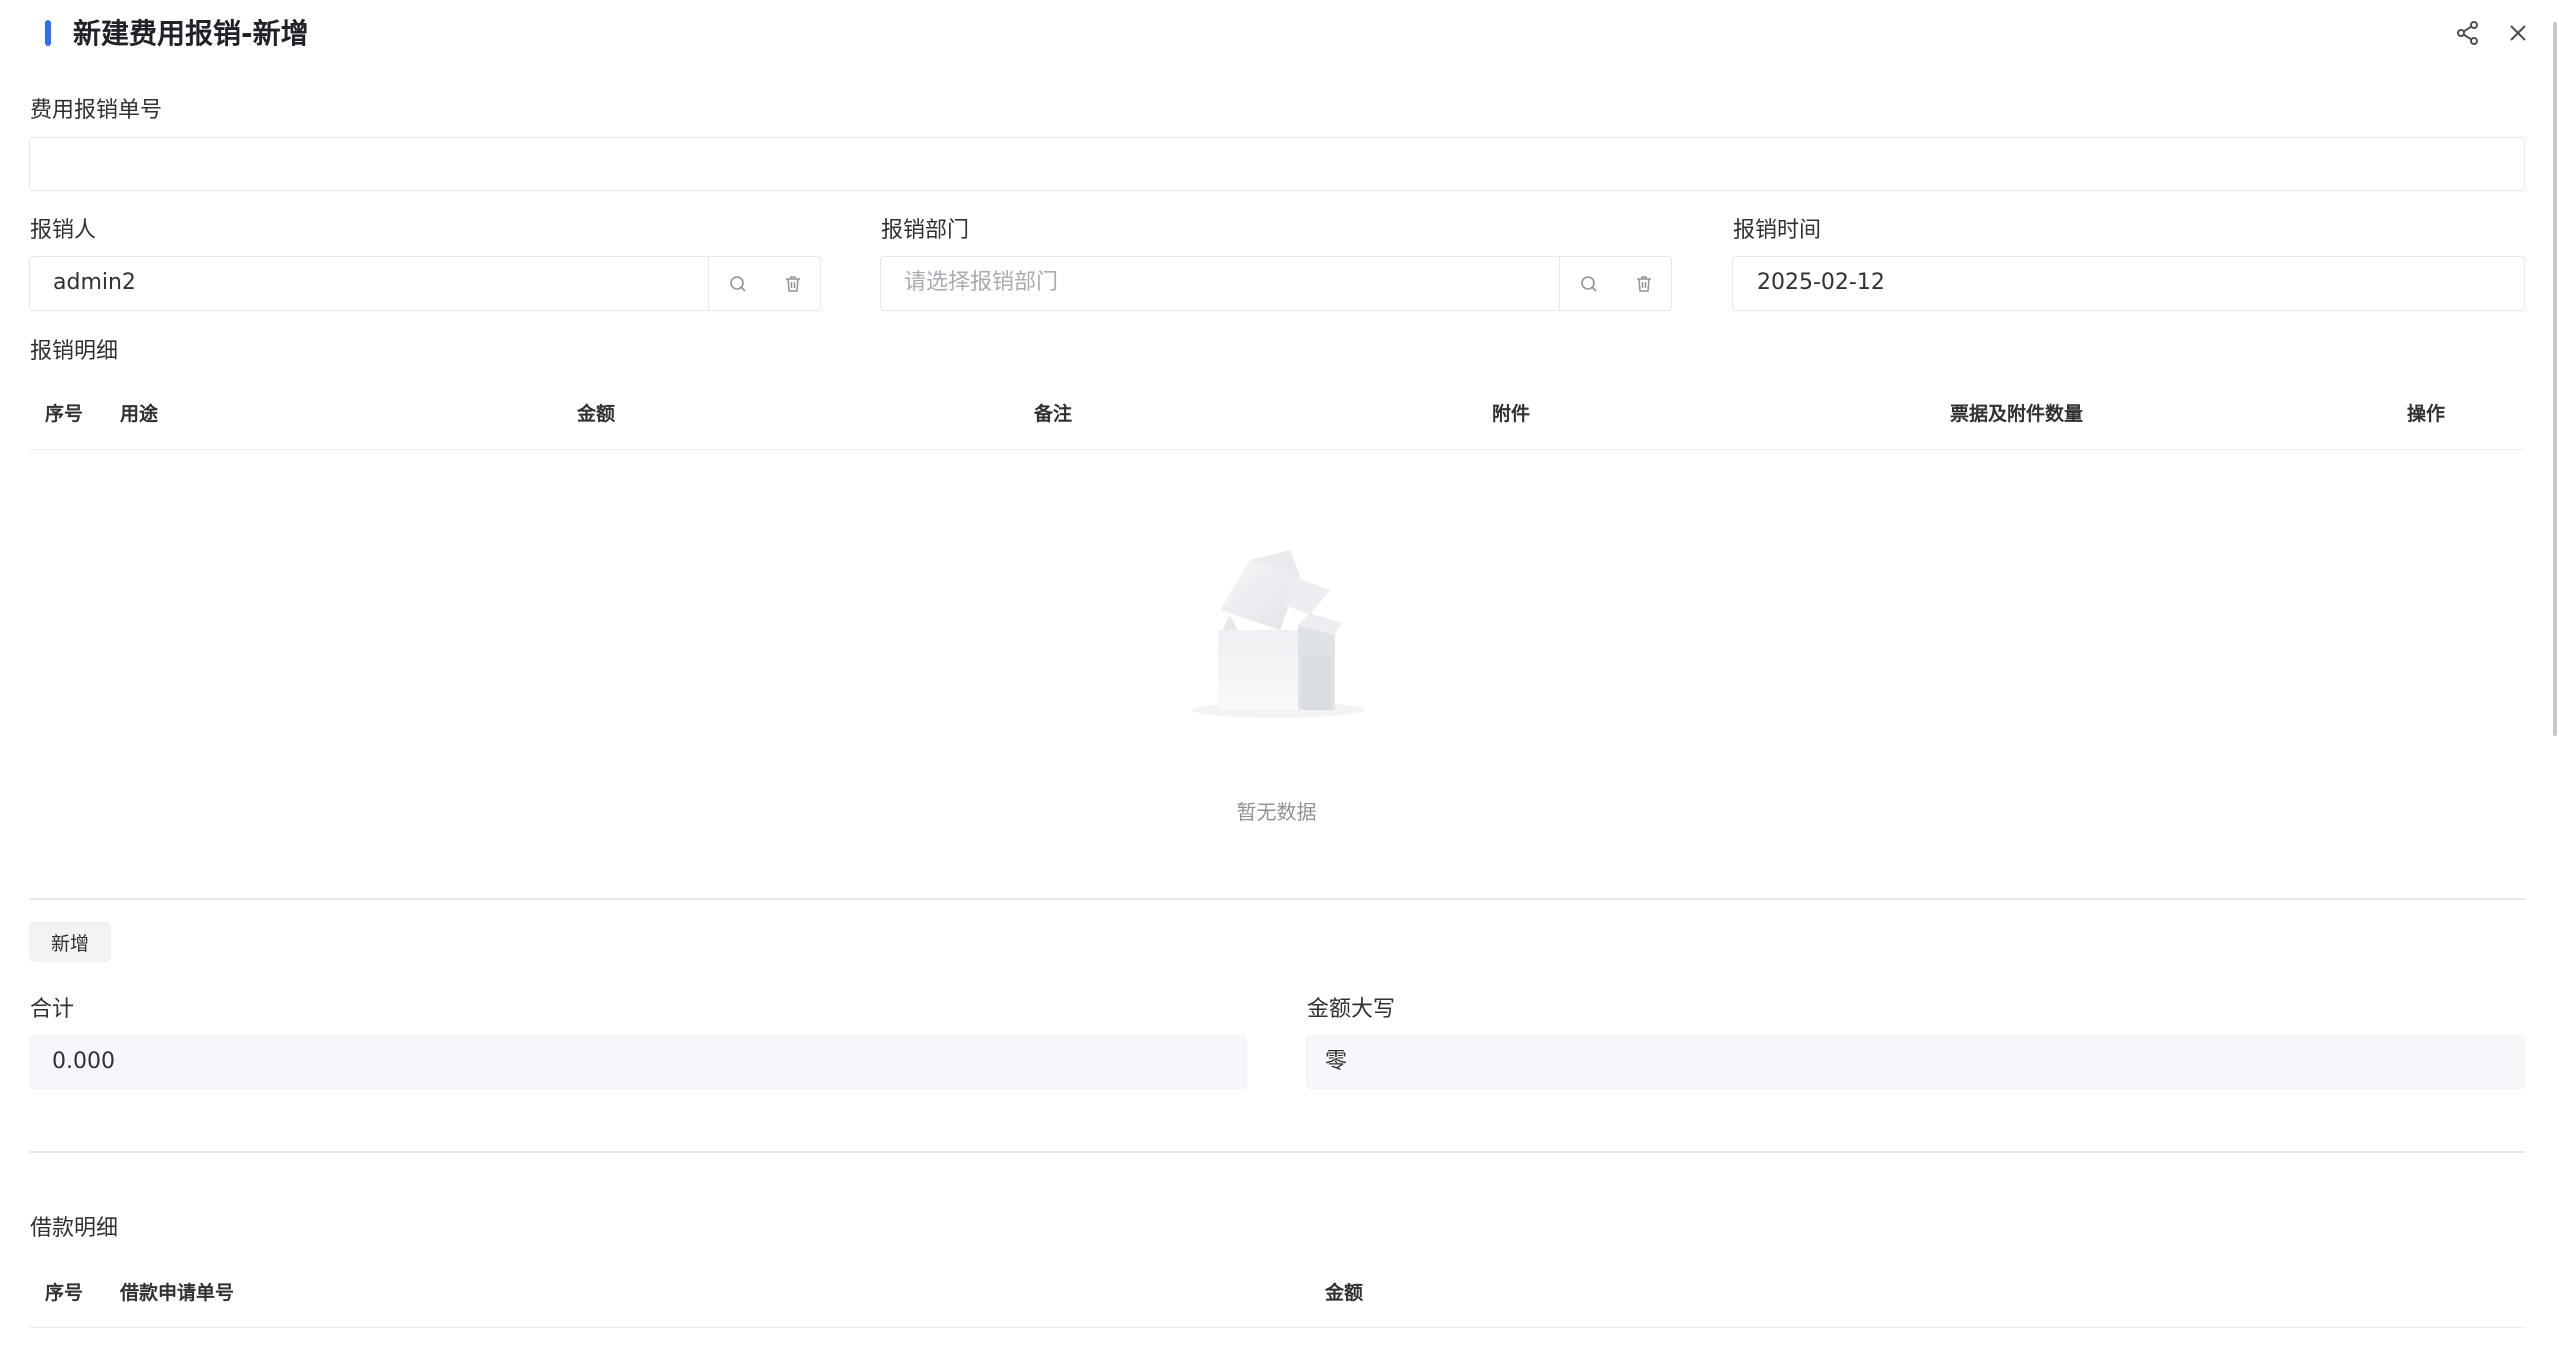 Image resolution: width=2559 pixels, height=1345 pixels. Describe the element at coordinates (74, 351) in the screenshot. I see `detail-section-label: 报销明细` at that location.